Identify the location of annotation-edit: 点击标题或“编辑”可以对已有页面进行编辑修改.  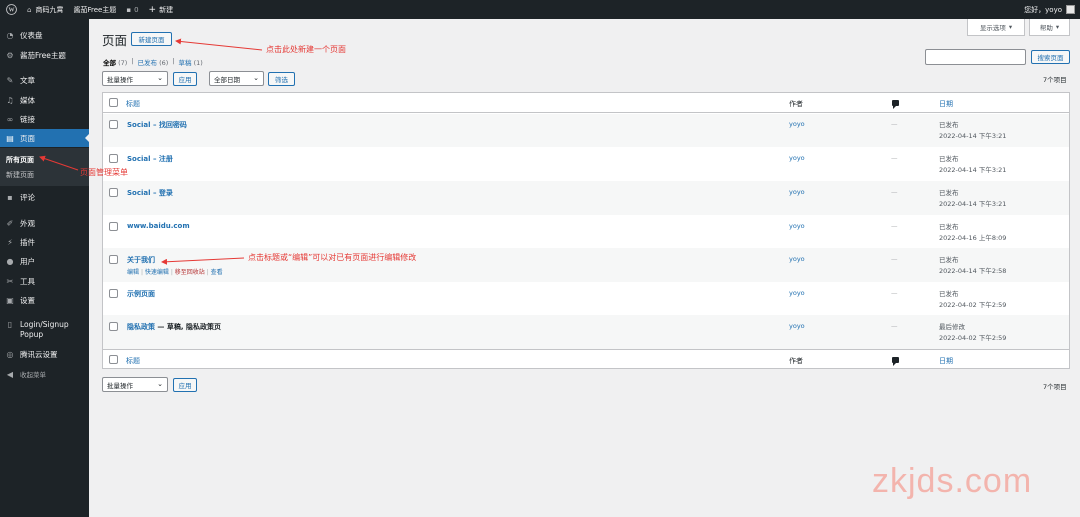
(332, 257).